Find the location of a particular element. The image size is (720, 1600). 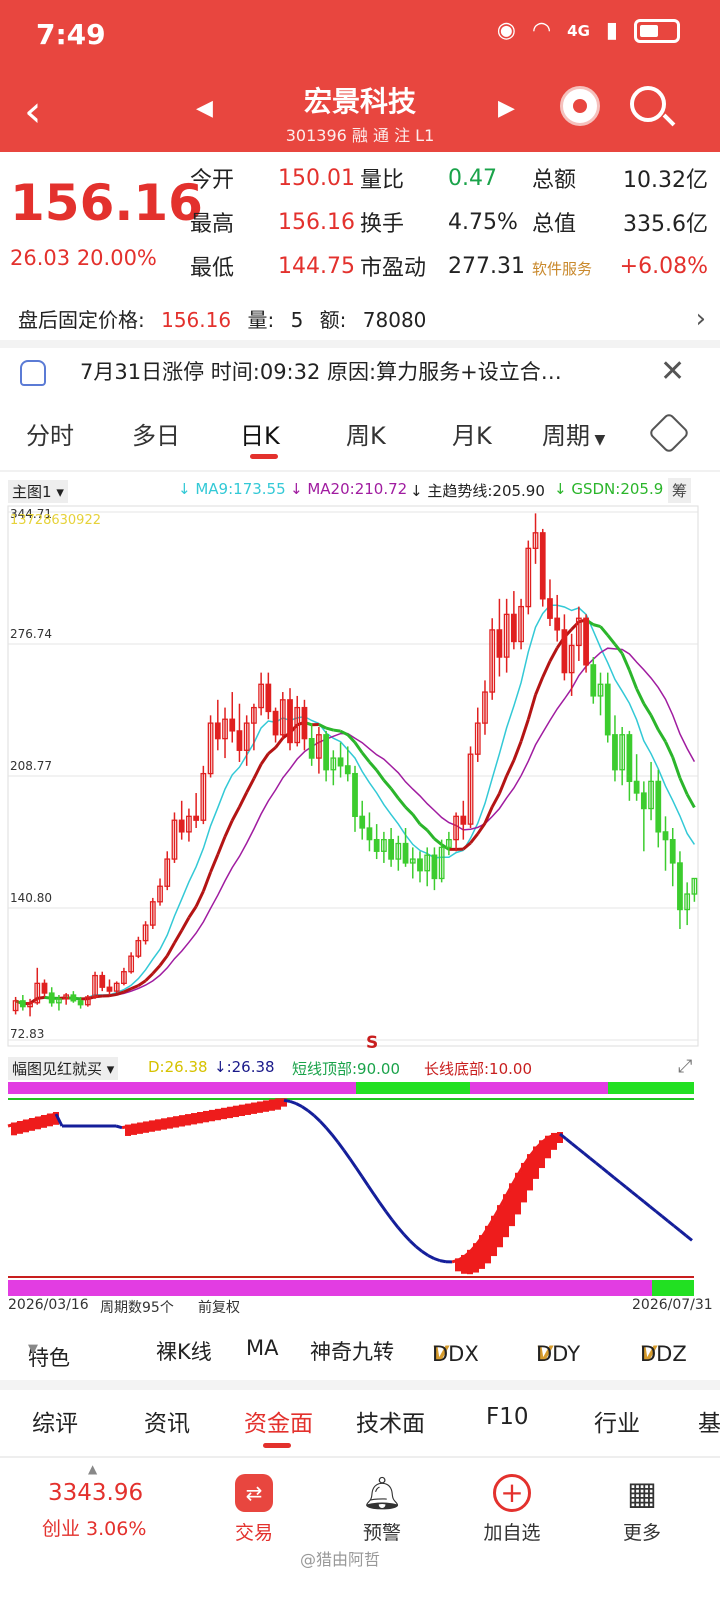

tab-period: 周期 ▼ is located at coordinates (573, 433).